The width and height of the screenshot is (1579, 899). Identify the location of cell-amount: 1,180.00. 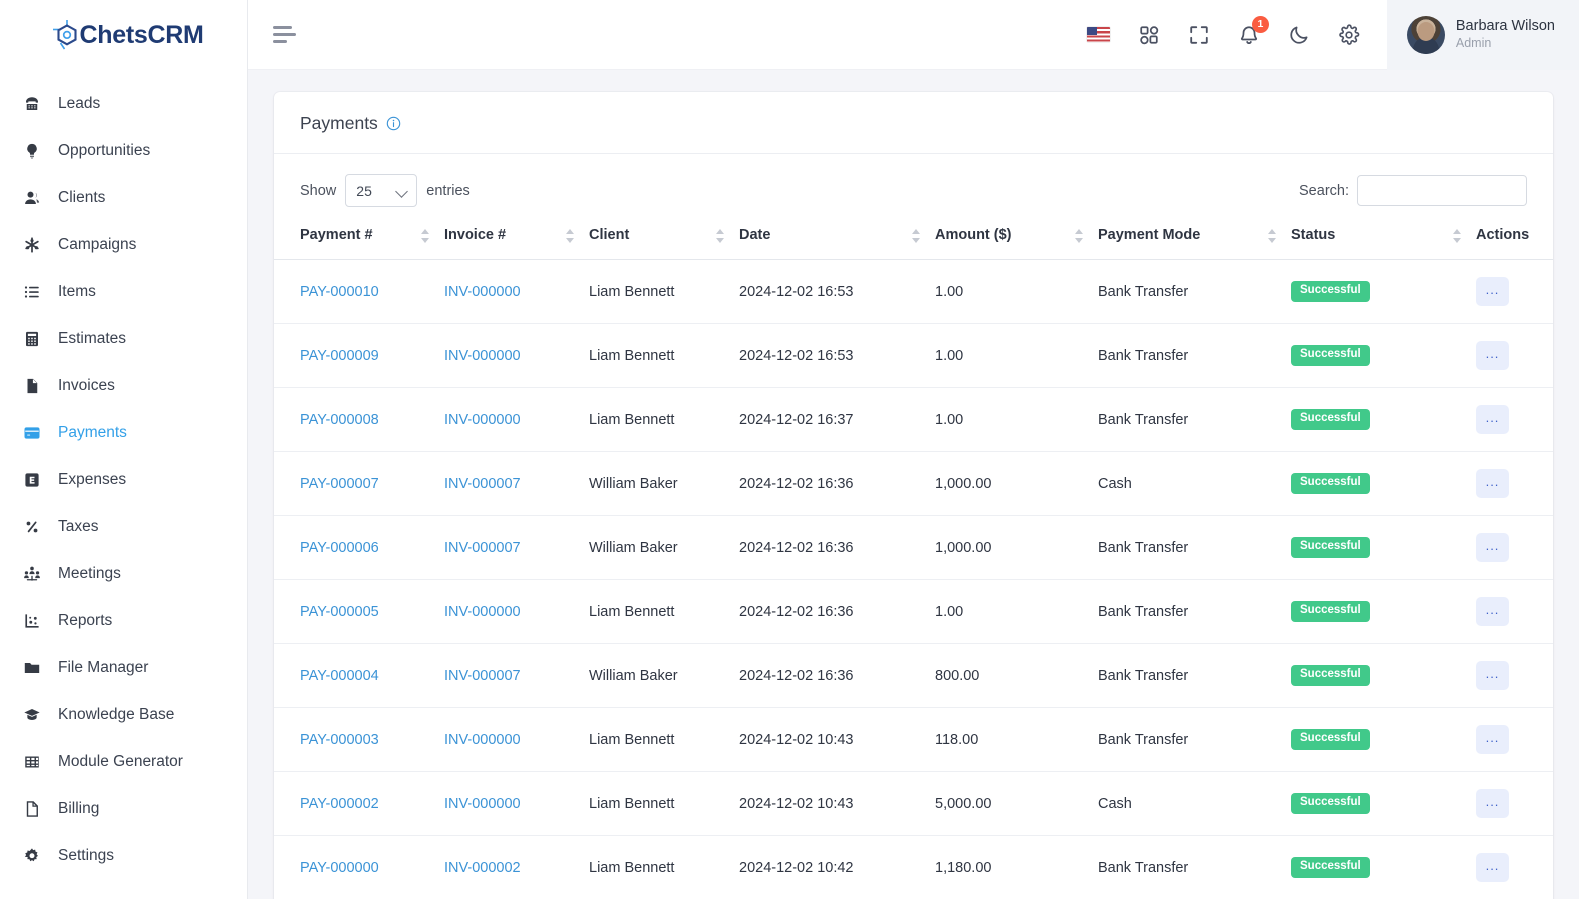
(1016, 867).